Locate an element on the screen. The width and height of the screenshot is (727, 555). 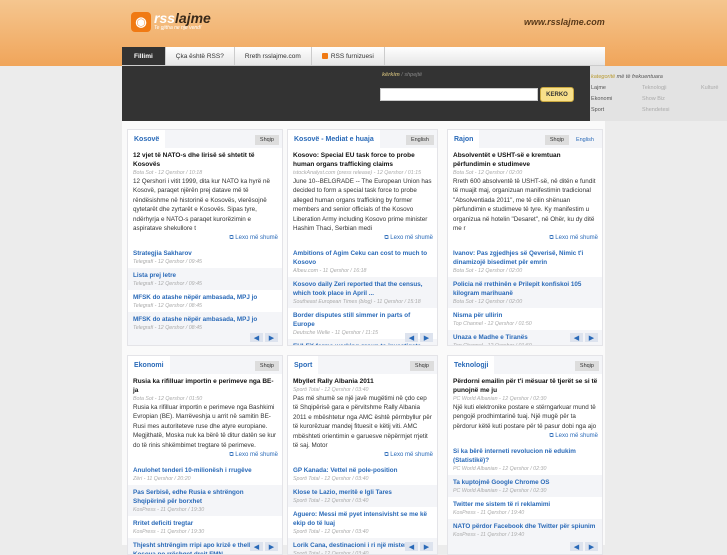
panel-tab: Kosovë is located at coordinates (147, 139).